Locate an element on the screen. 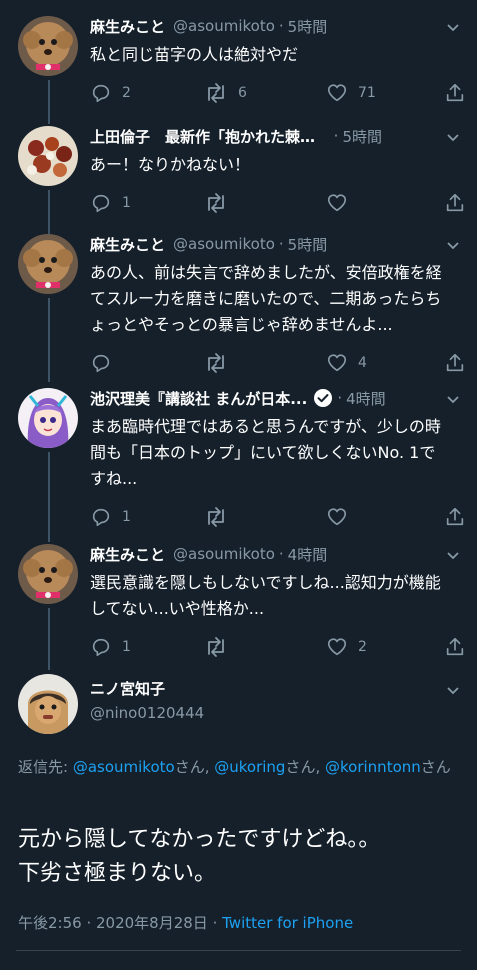 This screenshot has width=477, height=970. reply-button is located at coordinates (101, 363).